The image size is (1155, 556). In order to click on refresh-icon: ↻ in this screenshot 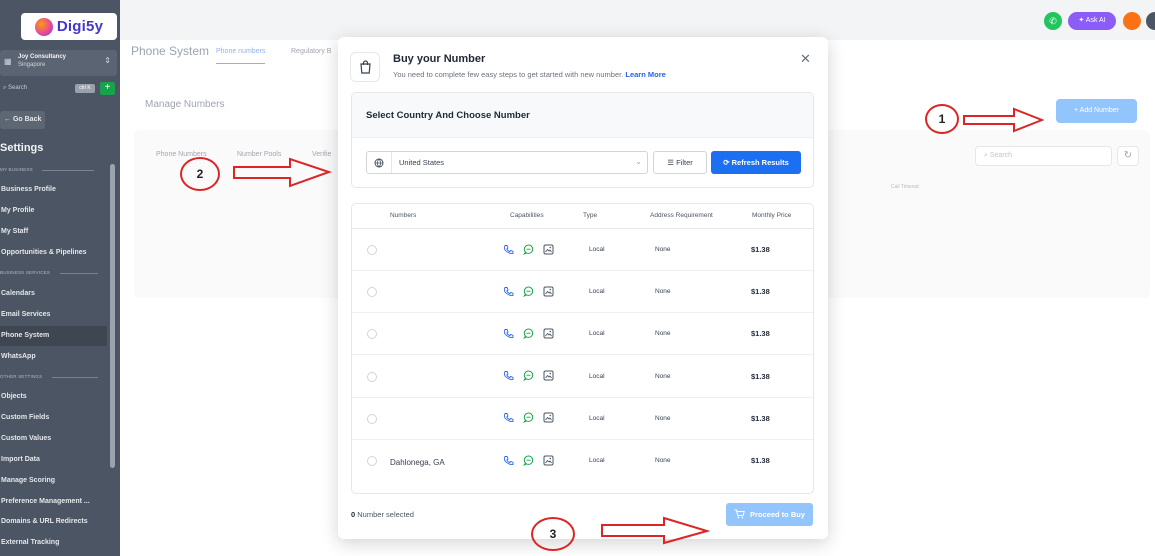, I will do `click(1128, 156)`.